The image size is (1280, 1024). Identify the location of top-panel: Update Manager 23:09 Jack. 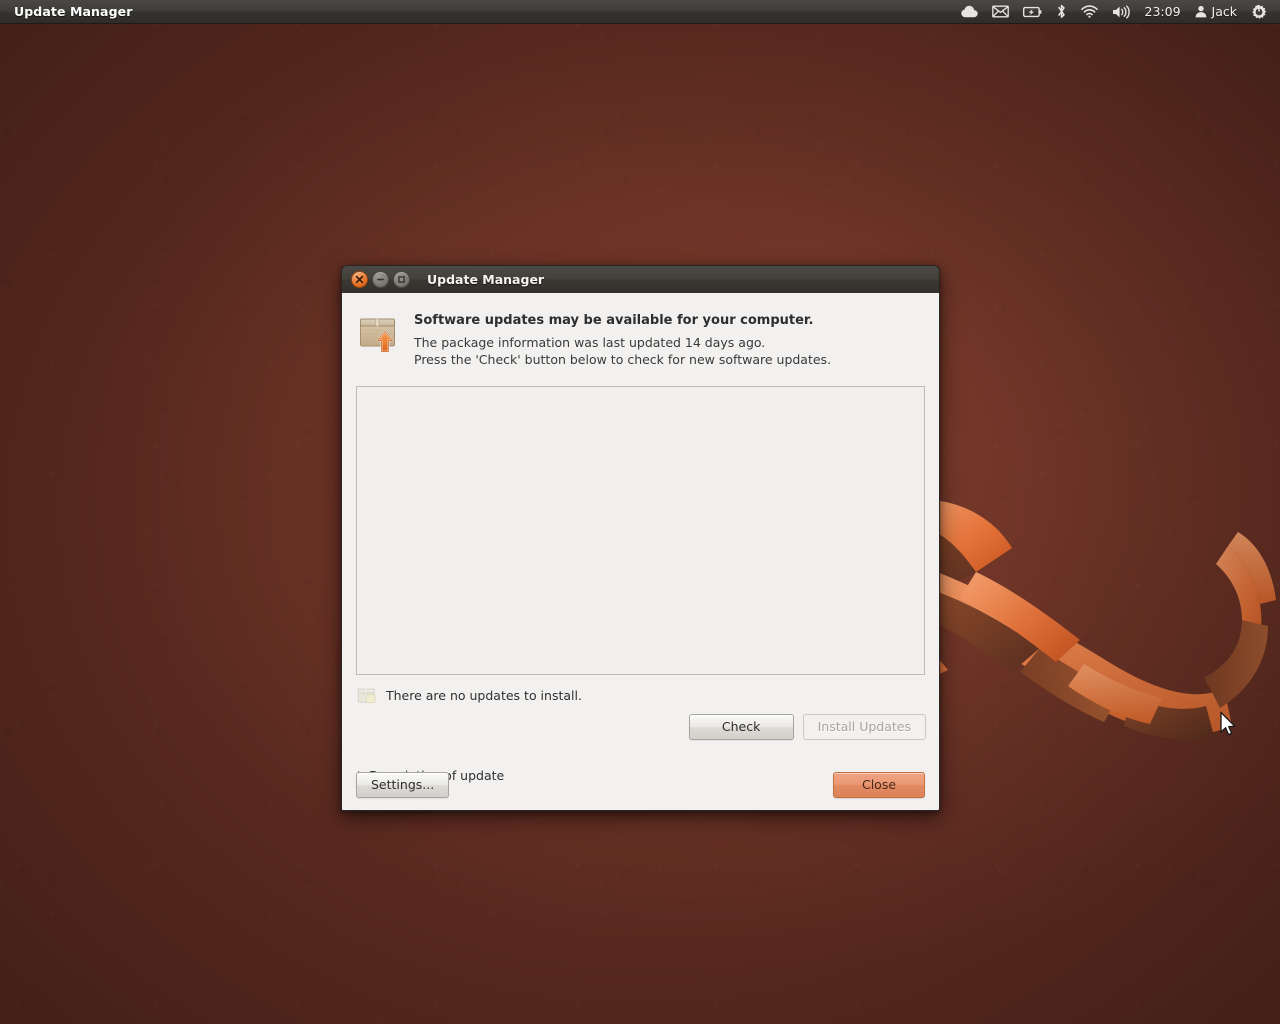
(640, 12).